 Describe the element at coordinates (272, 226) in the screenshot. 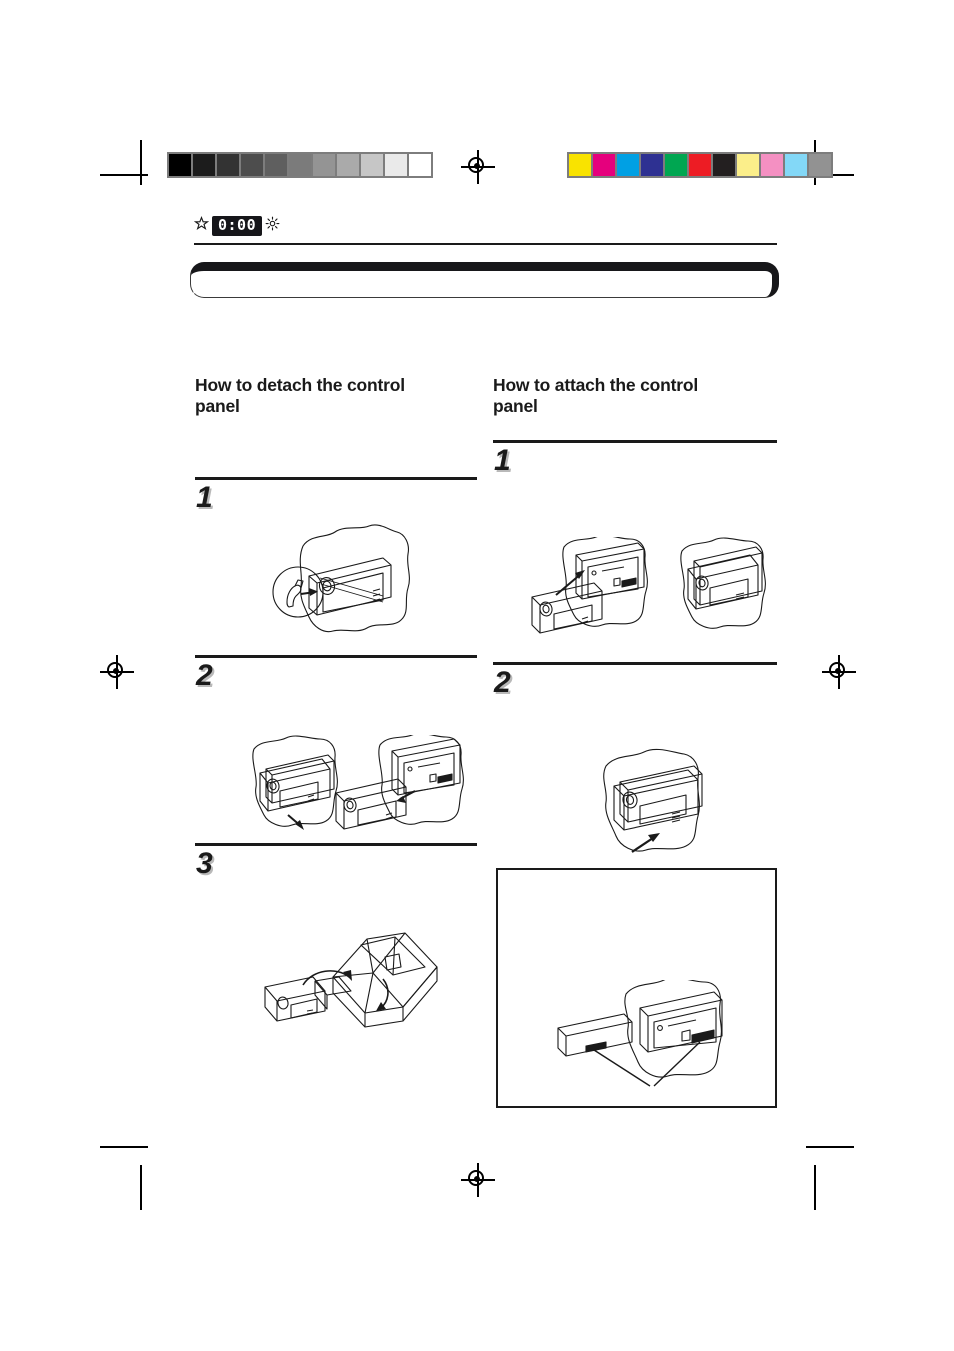

I see `gear-icon` at that location.